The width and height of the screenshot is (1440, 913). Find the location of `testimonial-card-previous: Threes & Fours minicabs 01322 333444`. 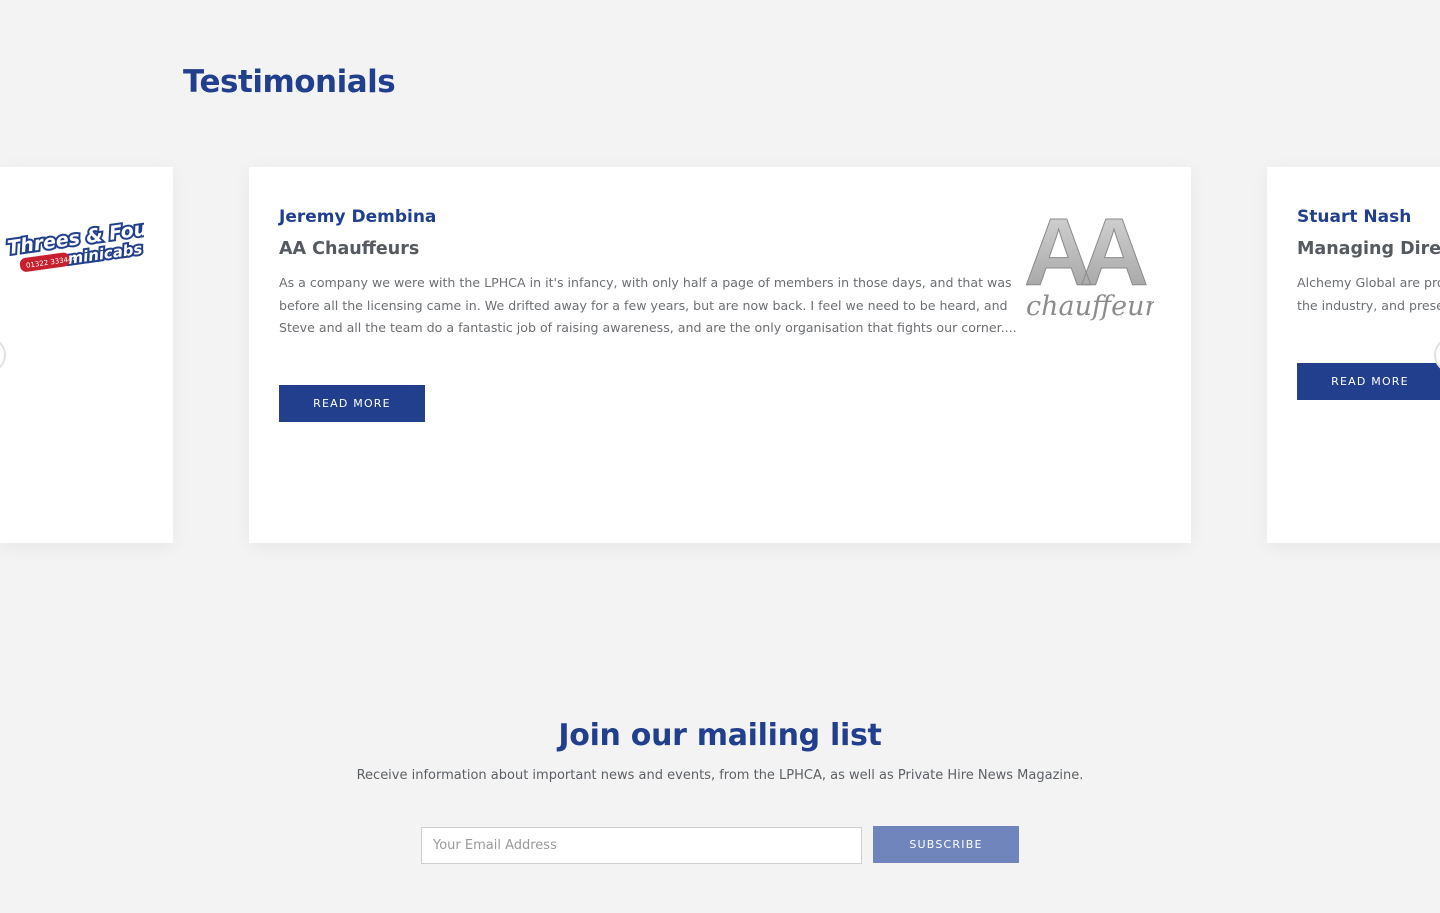

testimonial-card-previous: Threes & Fours minicabs 01322 333444 is located at coordinates (86, 355).